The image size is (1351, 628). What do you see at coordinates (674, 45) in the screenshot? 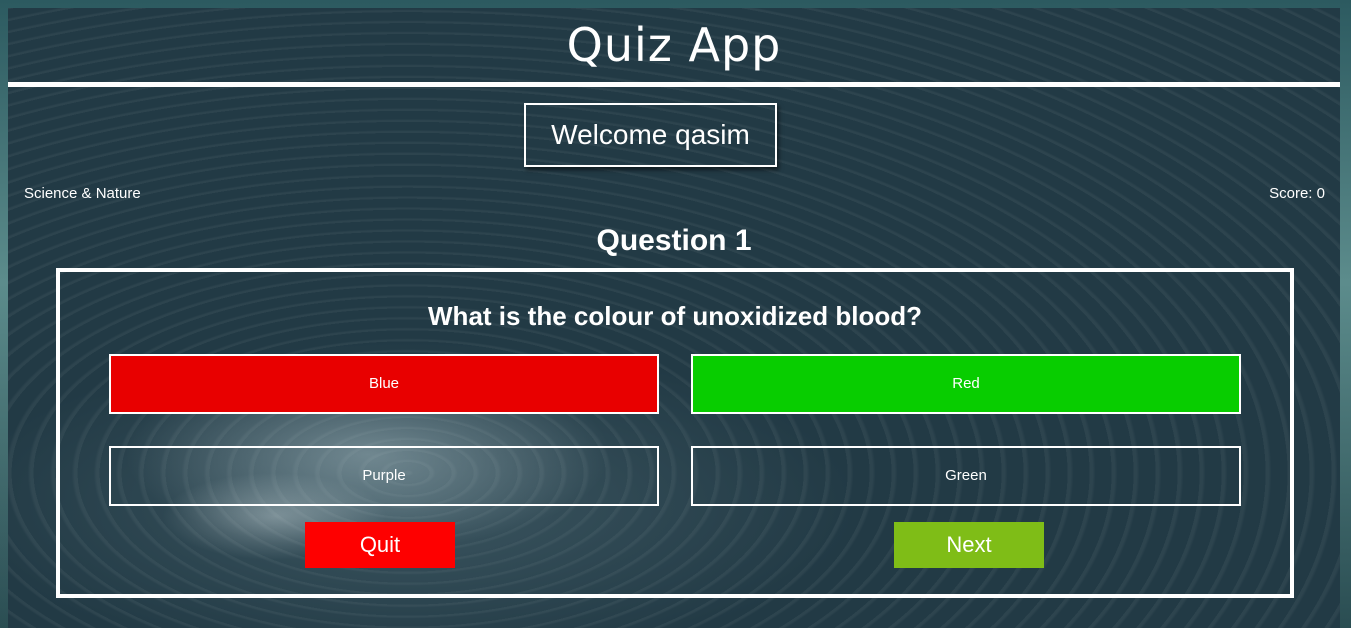
I see `app-title: Quiz App` at bounding box center [674, 45].